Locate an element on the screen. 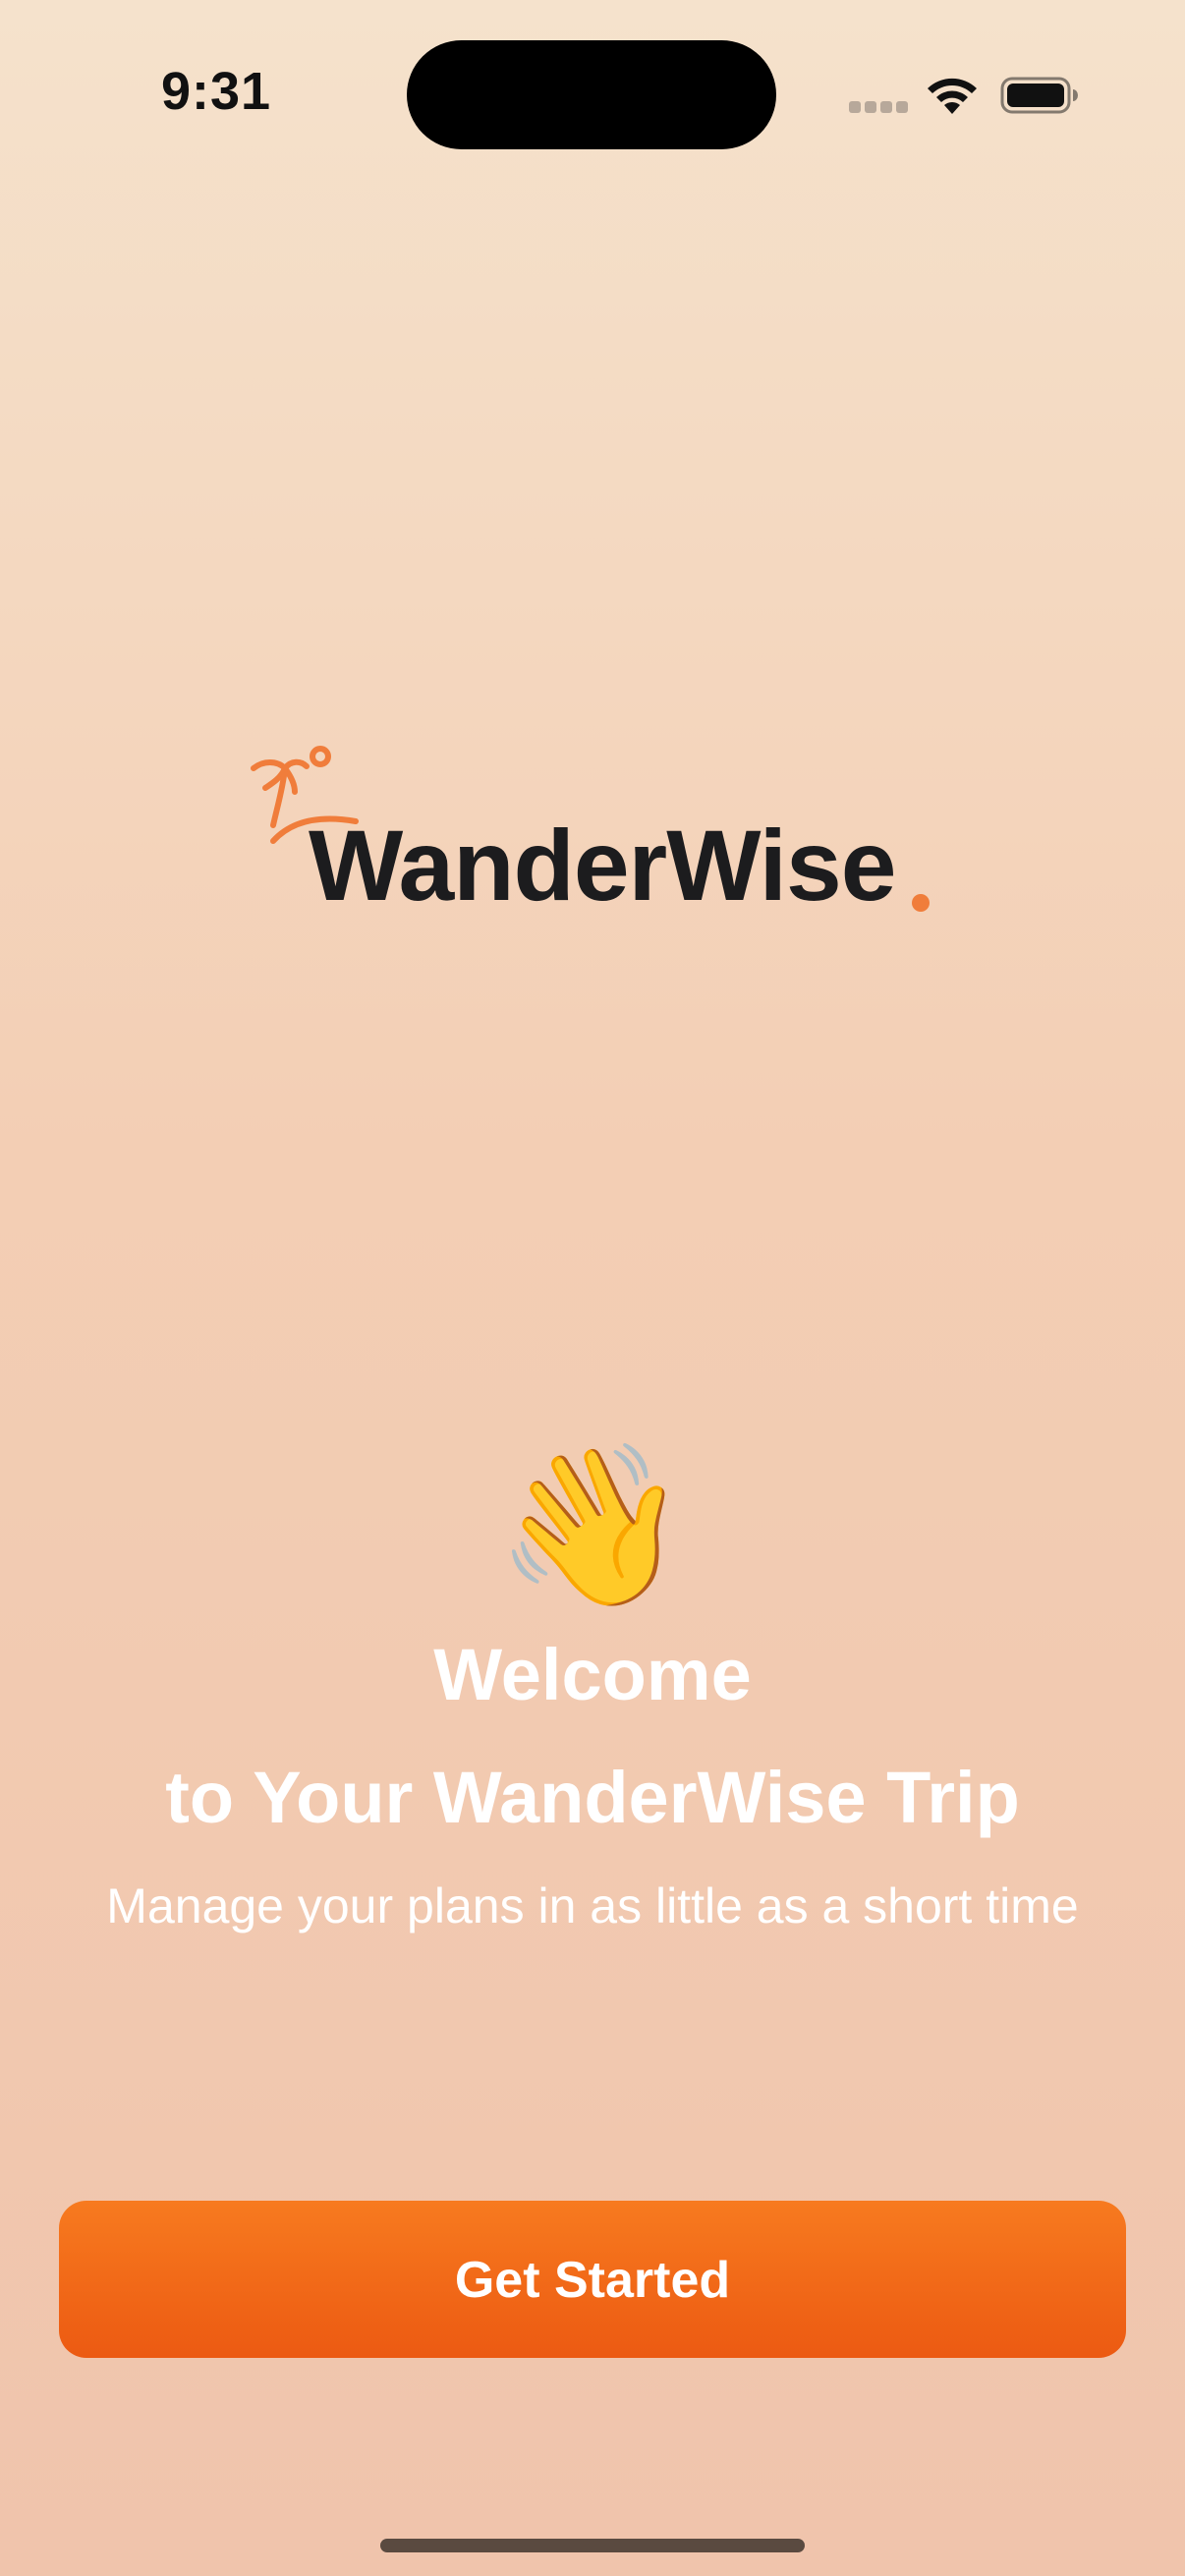 This screenshot has width=1185, height=2576. get-started-button: Get Started is located at coordinates (592, 2279).